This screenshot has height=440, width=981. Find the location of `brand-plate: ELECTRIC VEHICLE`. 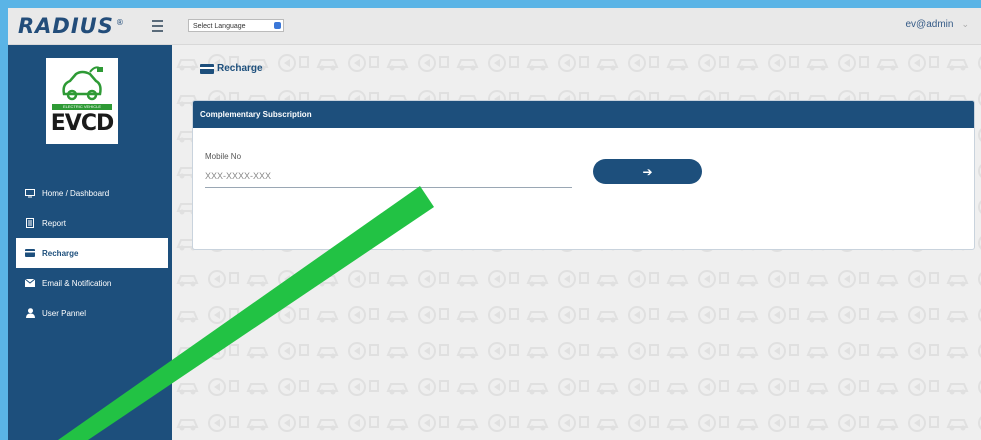

brand-plate: ELECTRIC VEHICLE is located at coordinates (82, 107).